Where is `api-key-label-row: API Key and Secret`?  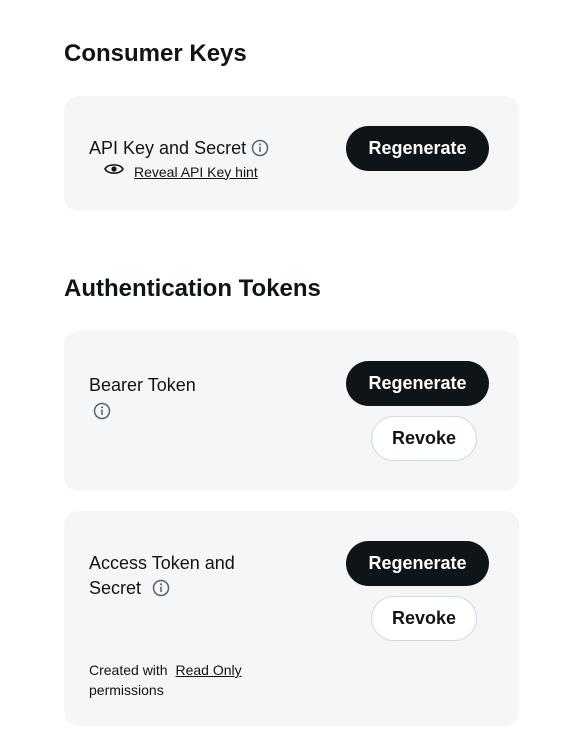 api-key-label-row: API Key and Secret is located at coordinates (179, 148).